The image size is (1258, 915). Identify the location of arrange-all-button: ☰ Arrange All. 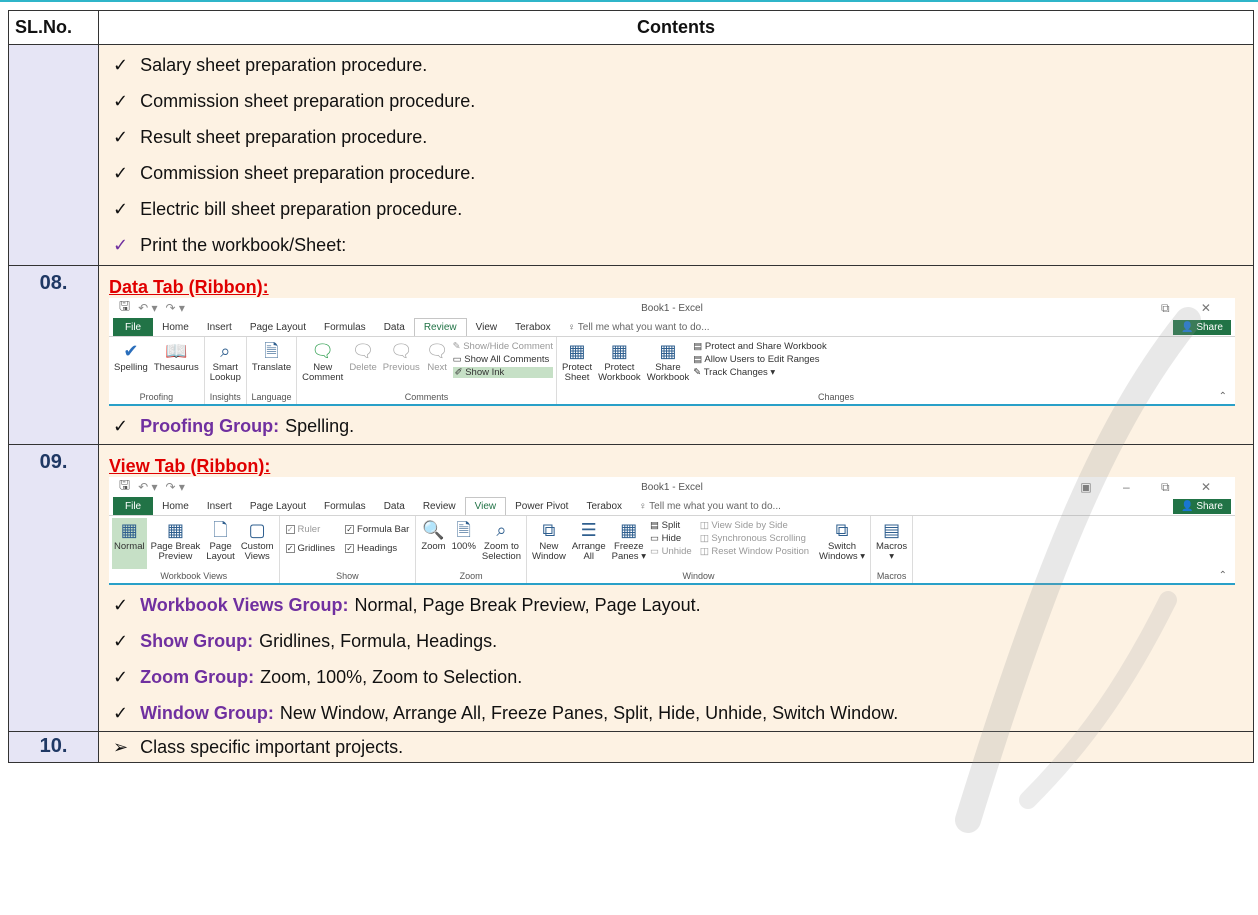
(589, 543).